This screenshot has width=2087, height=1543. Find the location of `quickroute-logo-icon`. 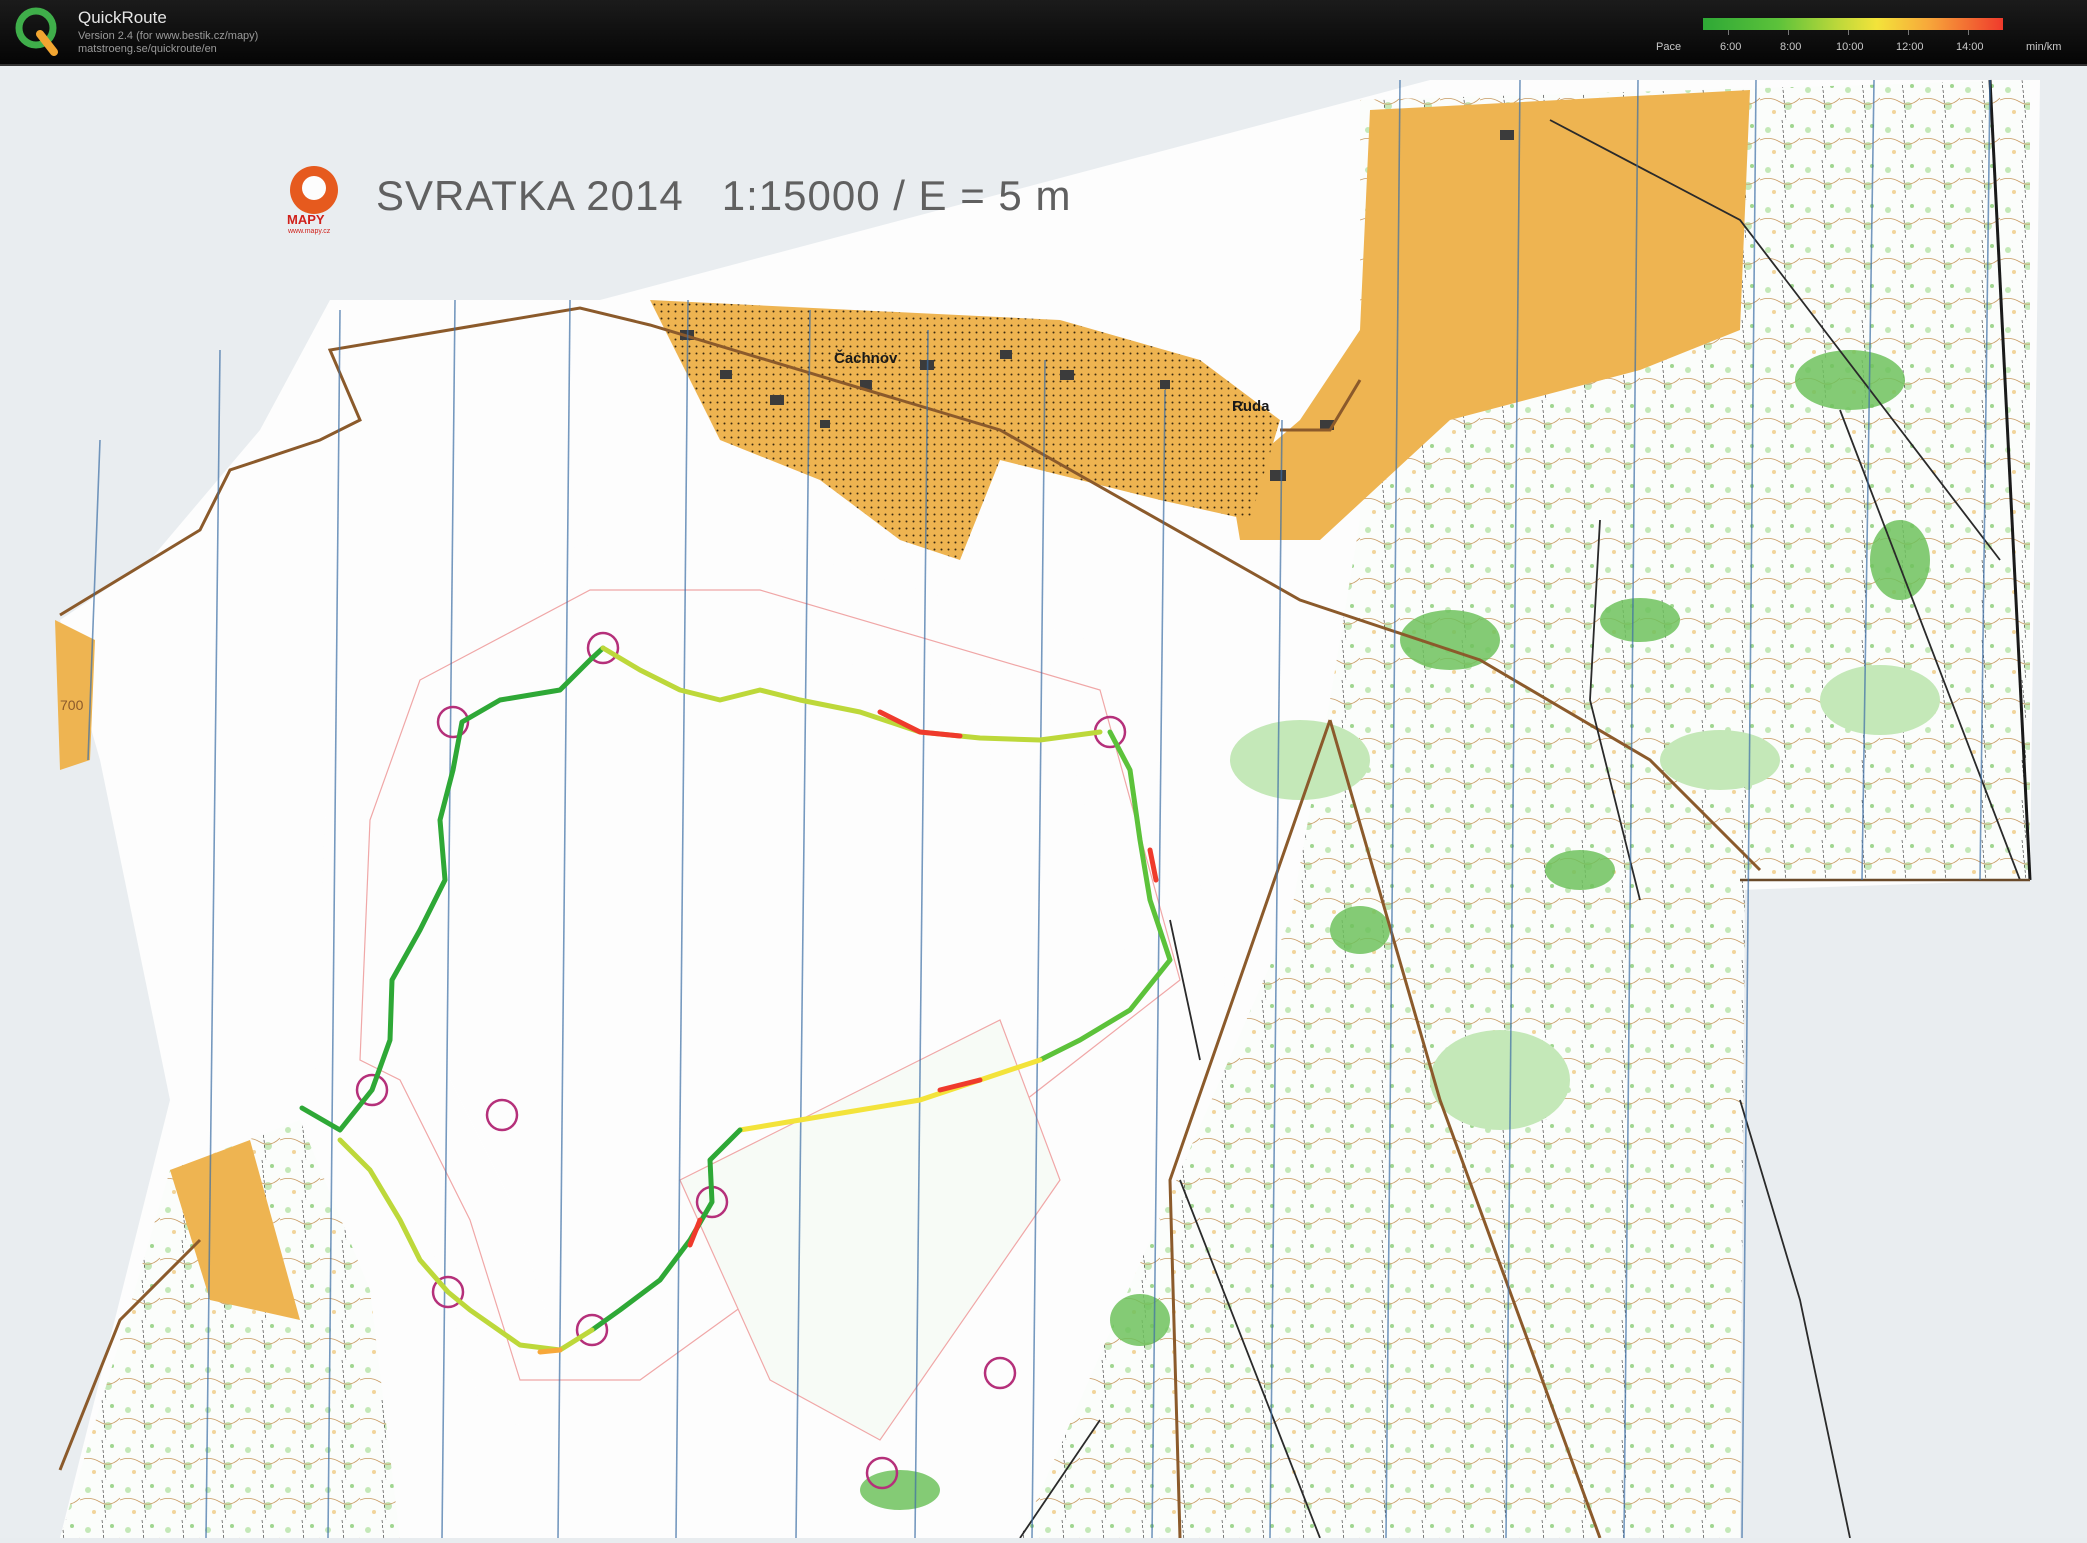

quickroute-logo-icon is located at coordinates (36, 31).